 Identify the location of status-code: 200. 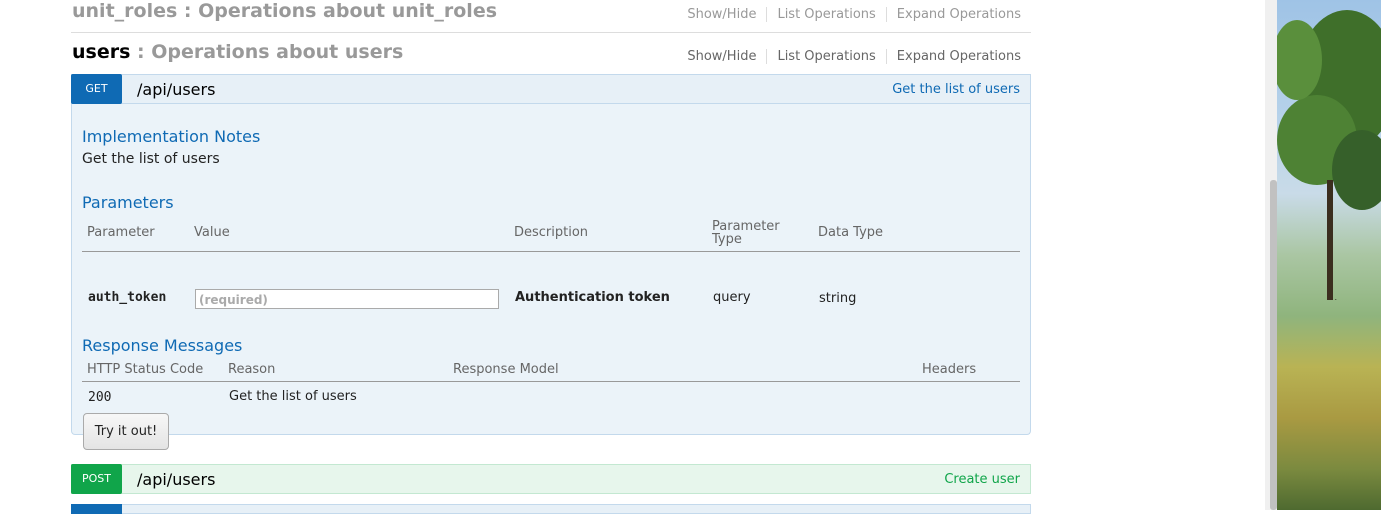
(100, 397).